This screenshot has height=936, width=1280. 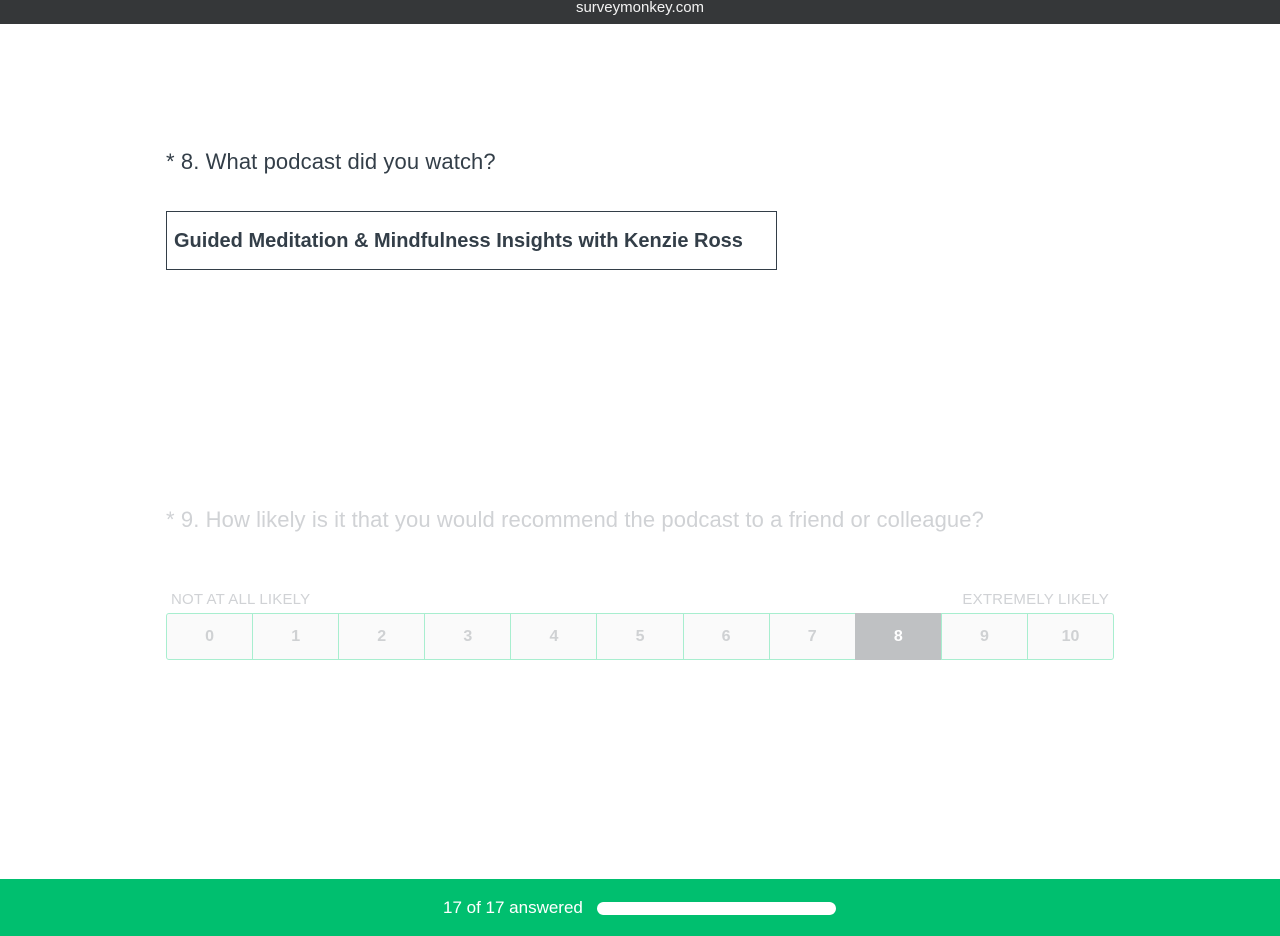 I want to click on progress-footer: 17 of 17 answered, so click(x=640, y=907).